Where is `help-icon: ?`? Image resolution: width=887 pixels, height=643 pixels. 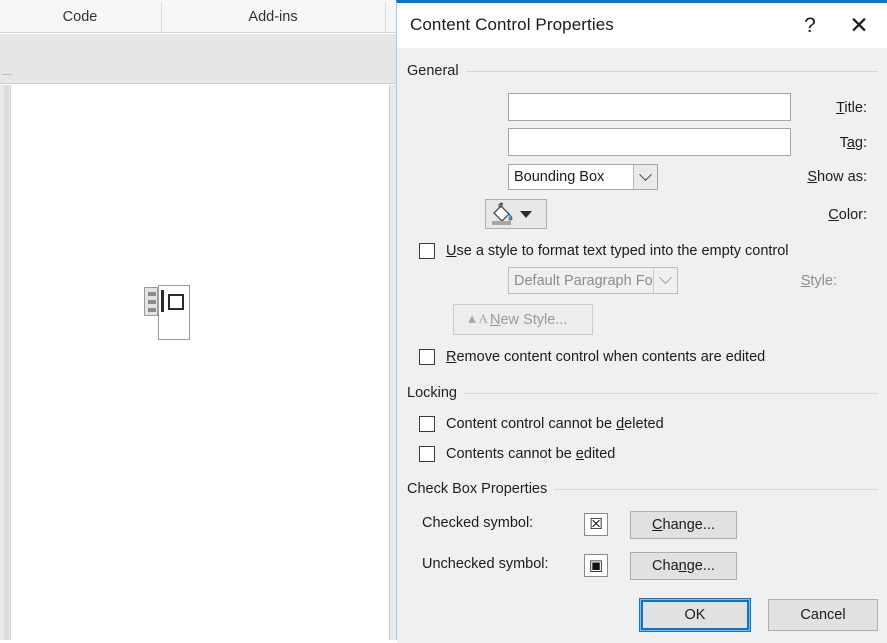
help-icon: ? is located at coordinates (810, 25).